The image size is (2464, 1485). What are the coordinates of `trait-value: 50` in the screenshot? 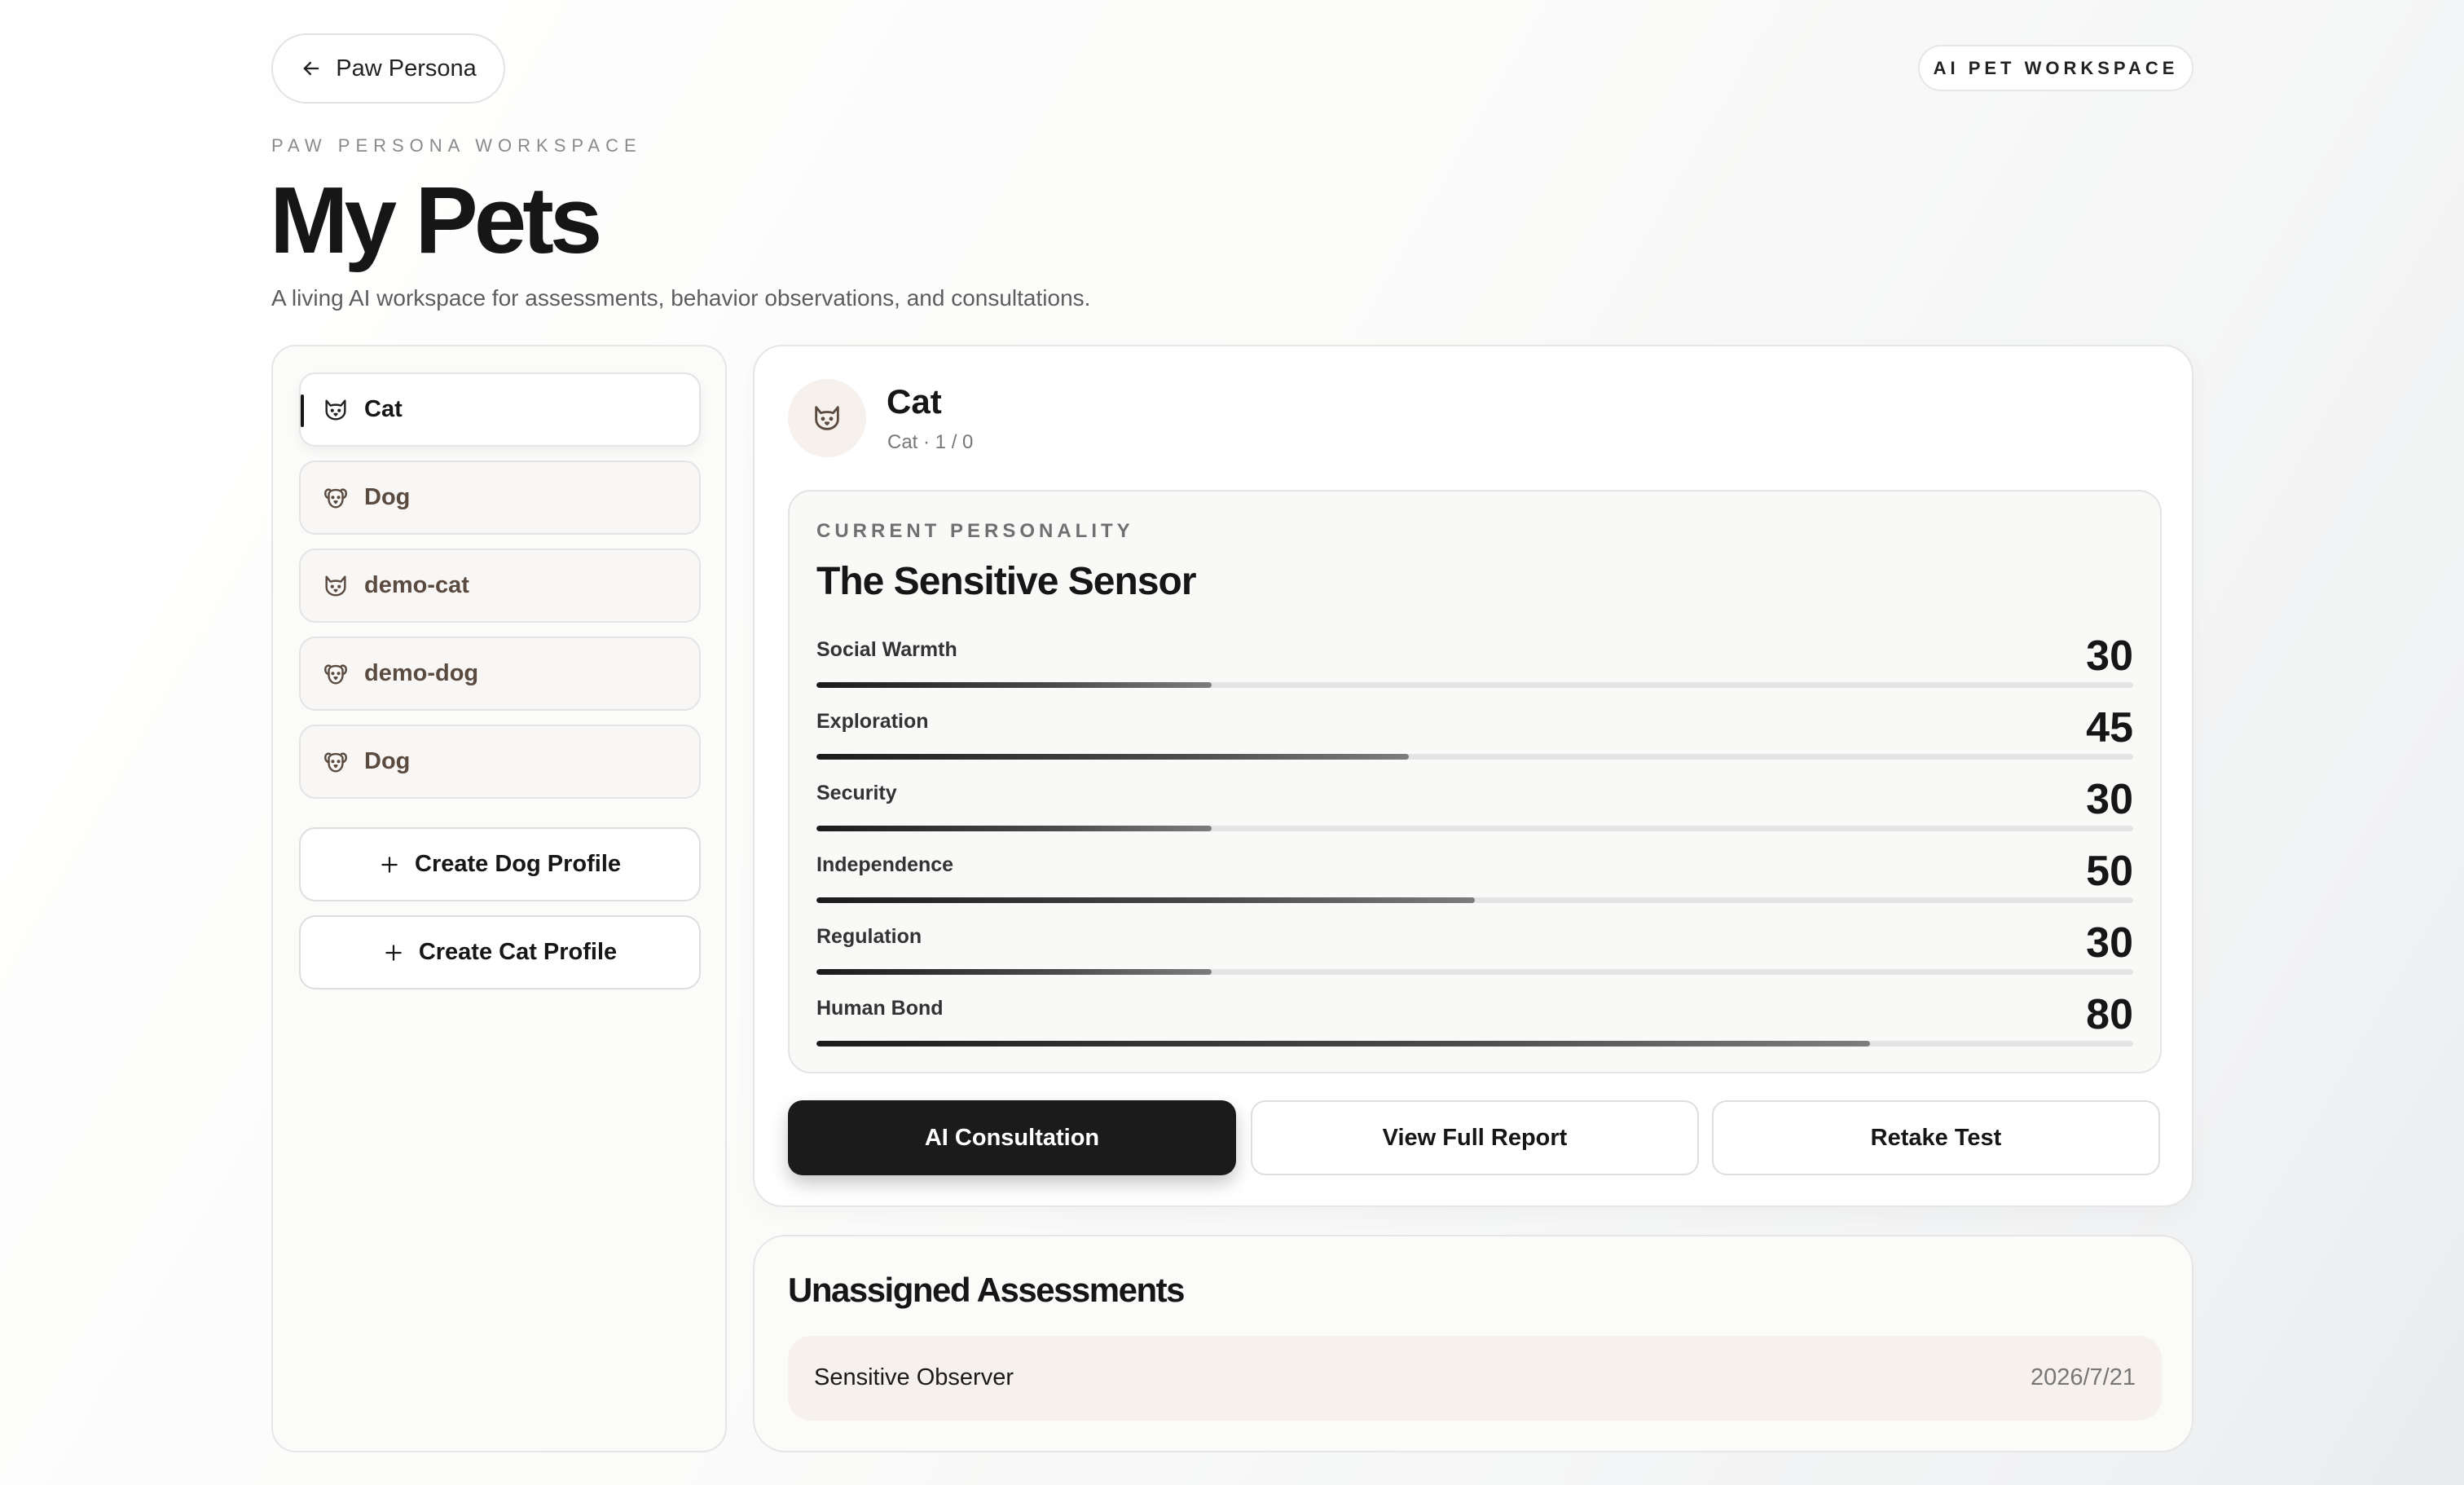 It's located at (2109, 872).